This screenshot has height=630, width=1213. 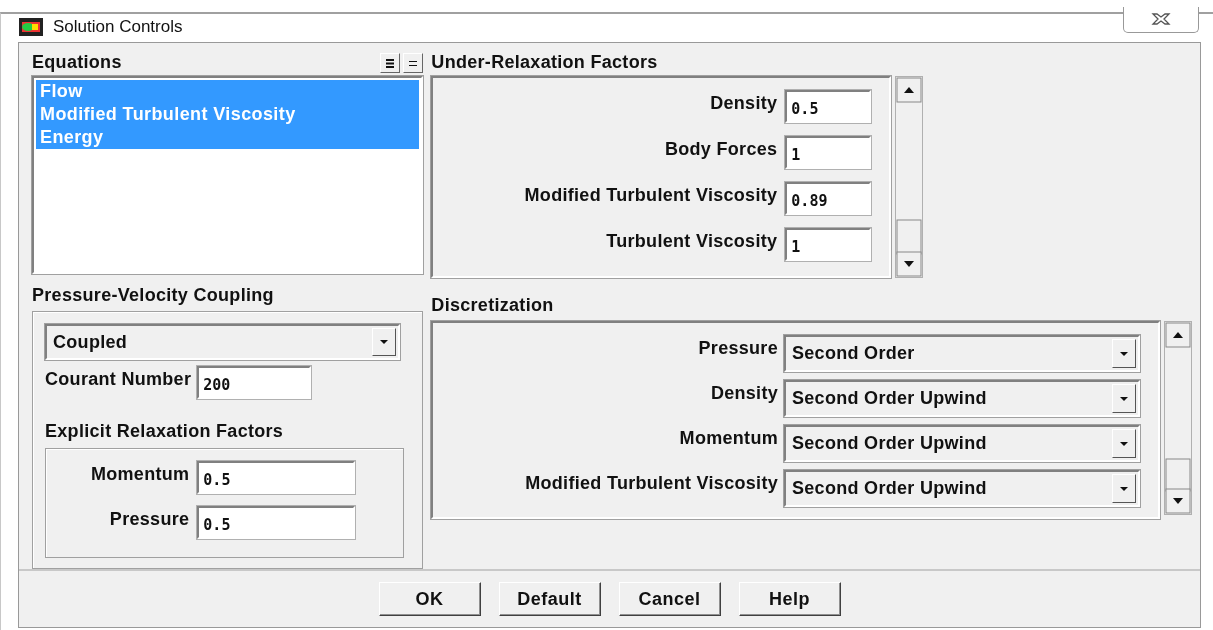 What do you see at coordinates (165, 431) in the screenshot?
I see `section-heading: Explicit Relaxation Factors` at bounding box center [165, 431].